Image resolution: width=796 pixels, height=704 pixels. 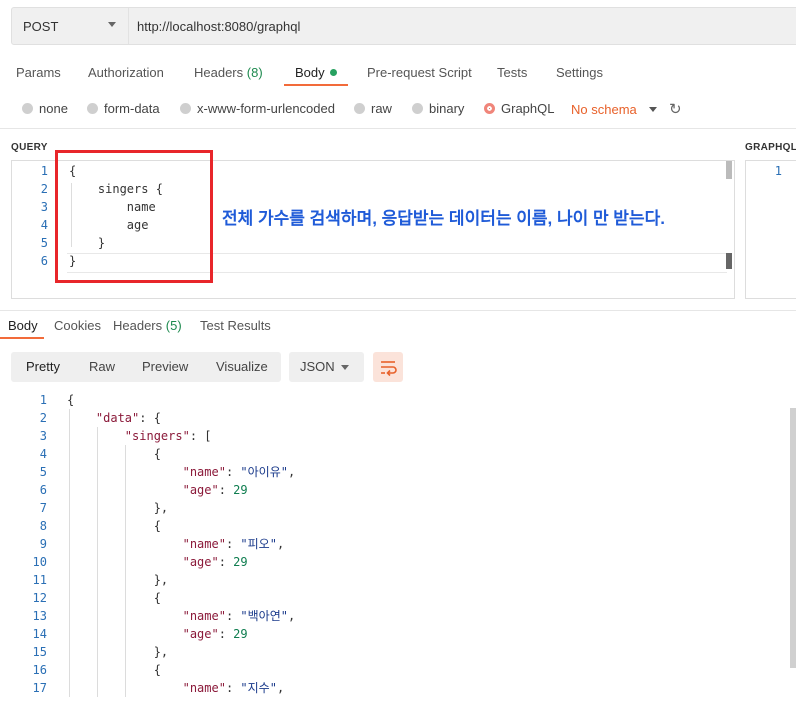 I want to click on headers-count-badge: (8), so click(x=254, y=72).